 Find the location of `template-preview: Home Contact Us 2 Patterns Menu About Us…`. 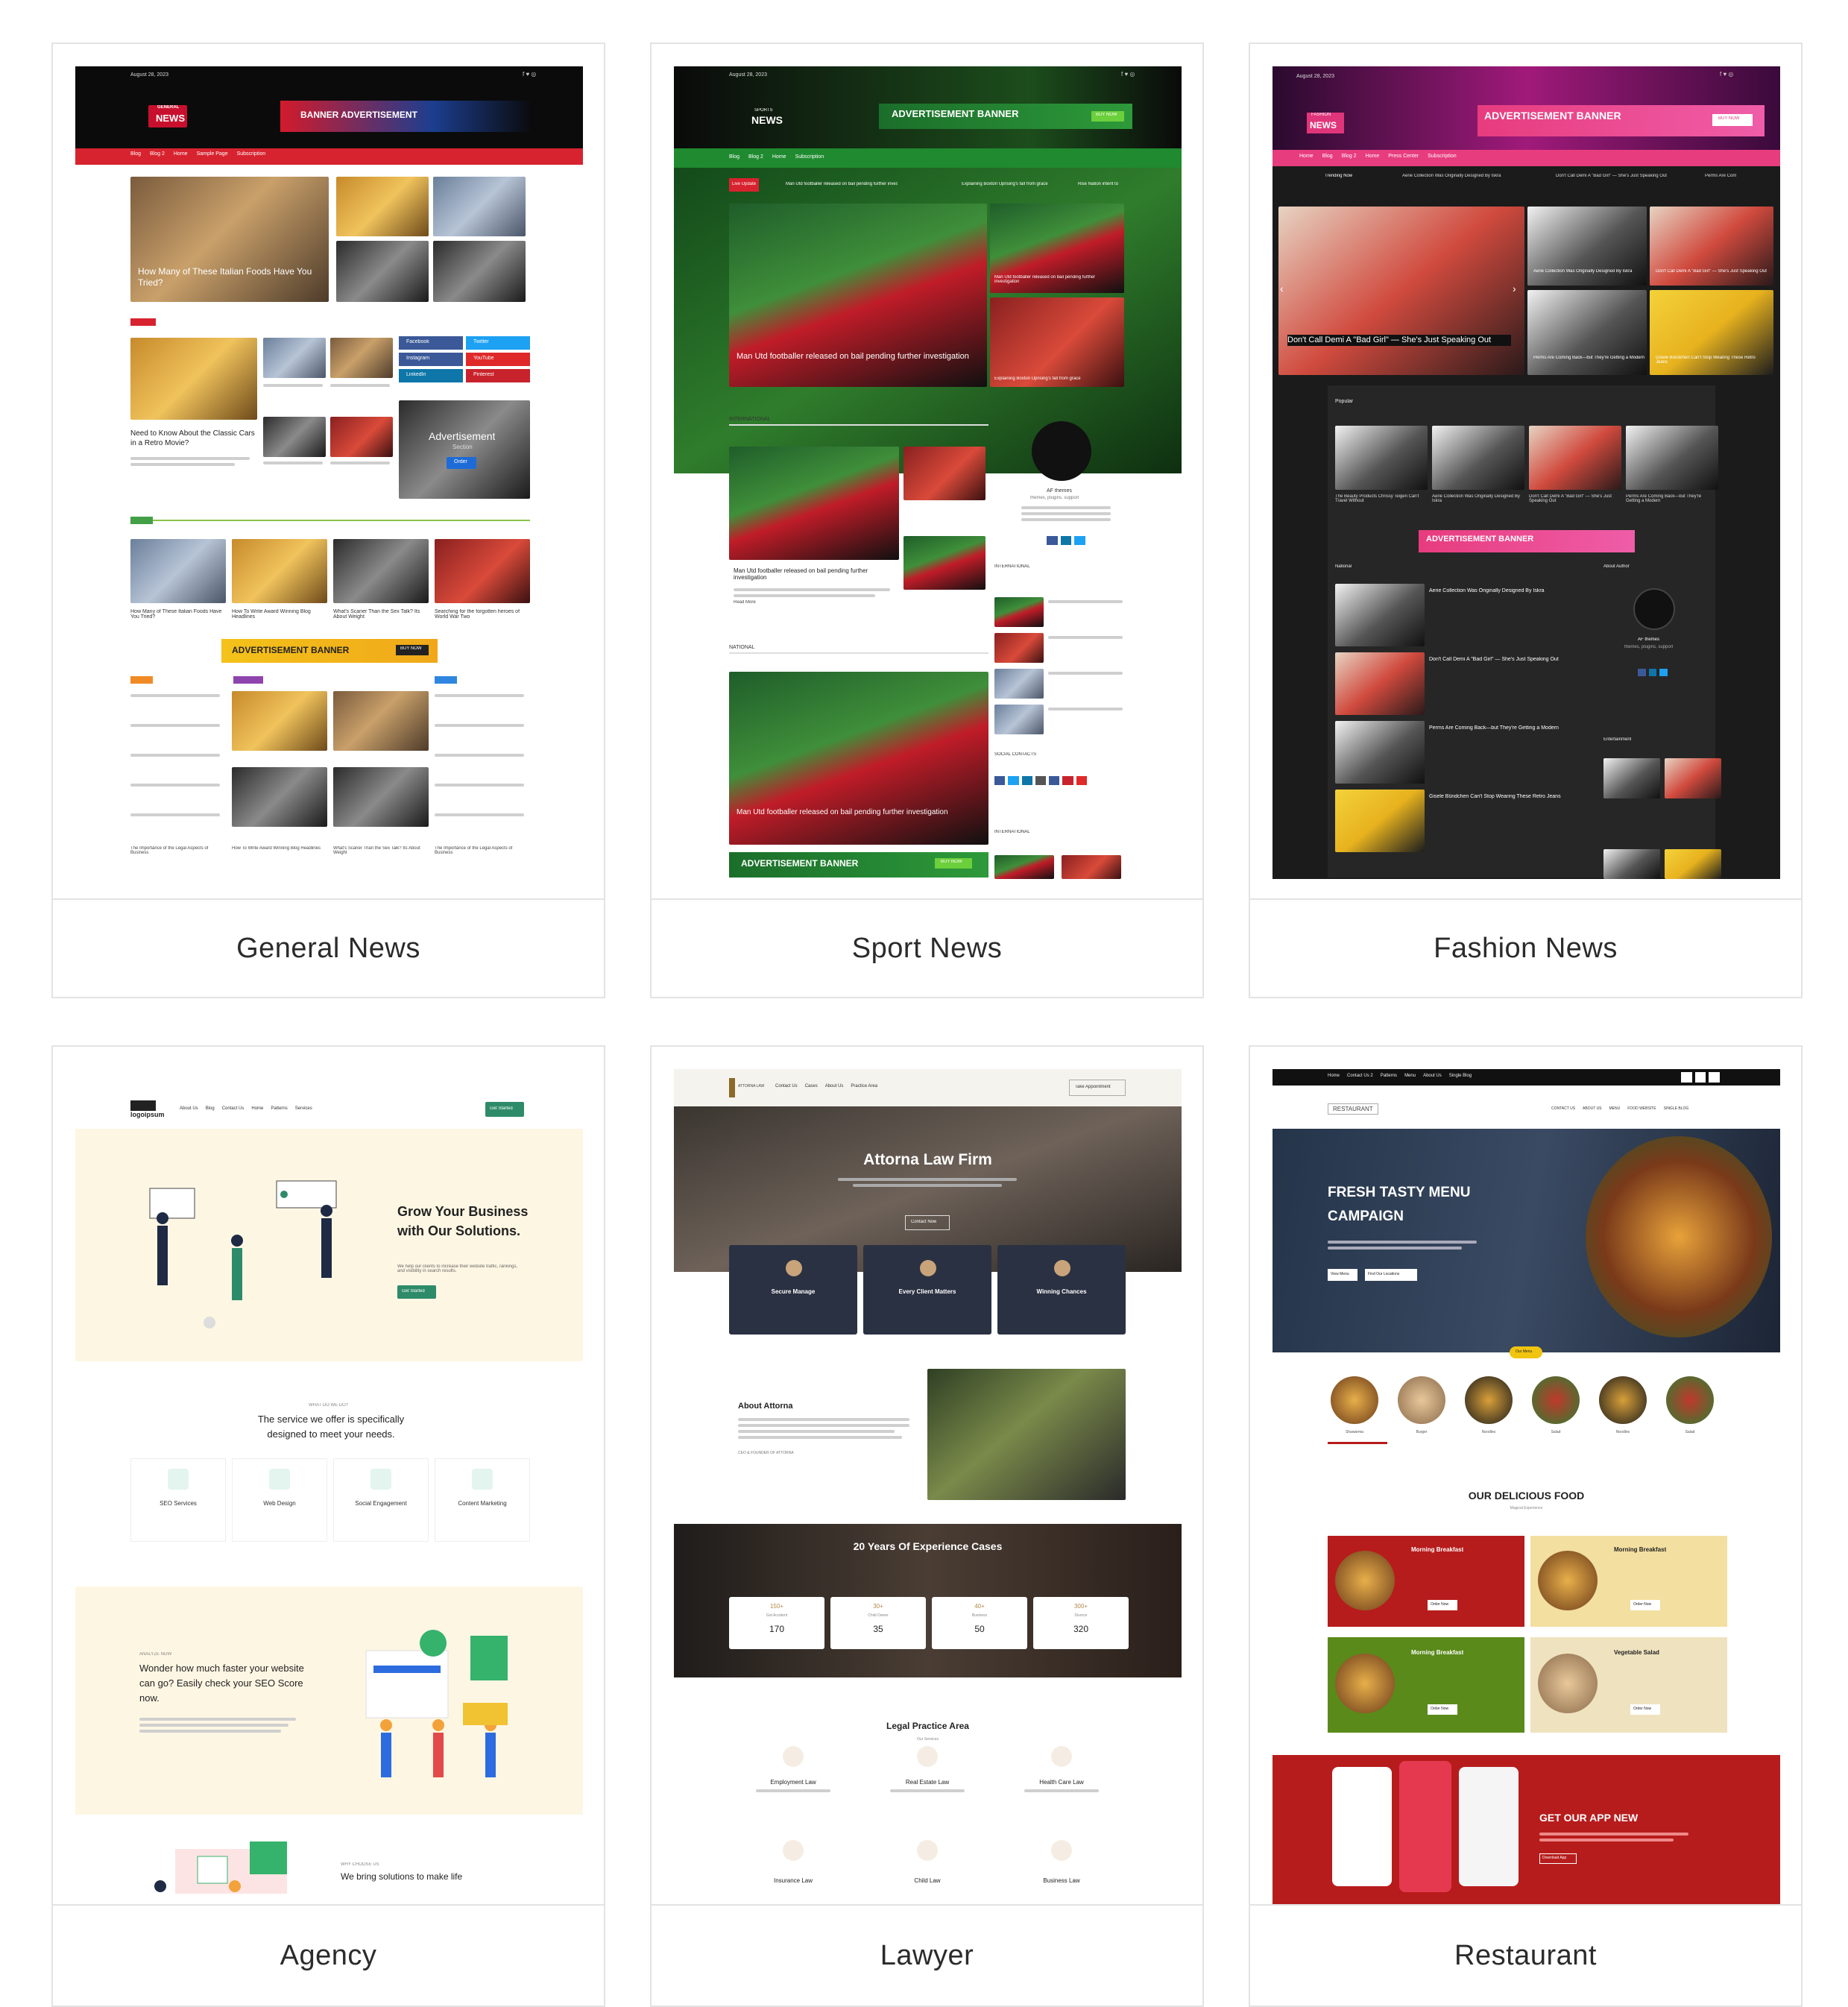

template-preview: Home Contact Us 2 Patterns Menu About Us… is located at coordinates (1526, 1486).